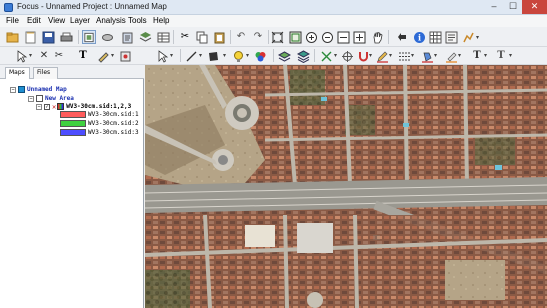  I want to click on menu-help: Help, so click(161, 20).